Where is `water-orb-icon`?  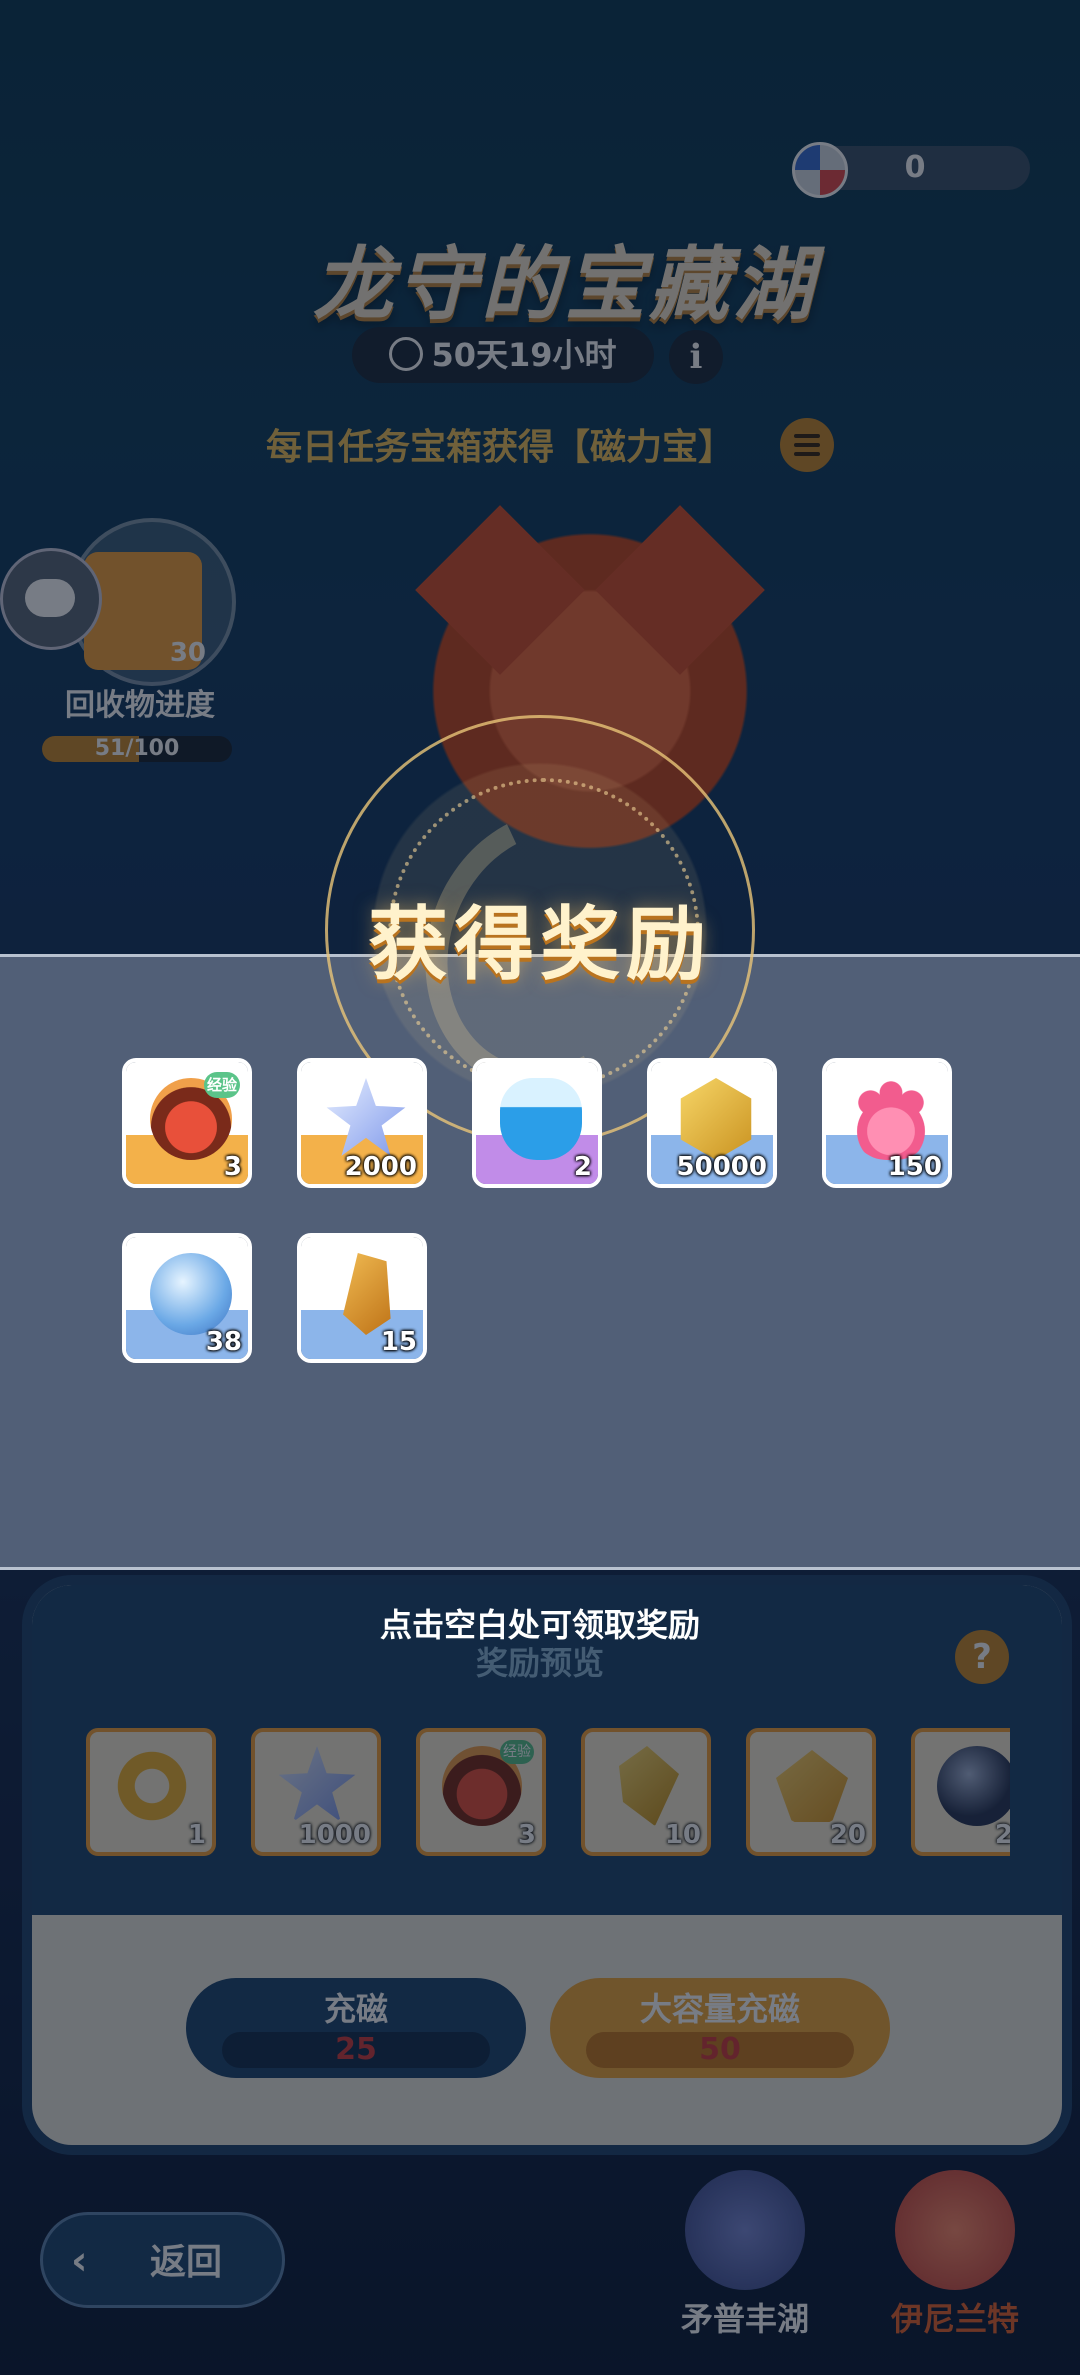
water-orb-icon is located at coordinates (191, 1294).